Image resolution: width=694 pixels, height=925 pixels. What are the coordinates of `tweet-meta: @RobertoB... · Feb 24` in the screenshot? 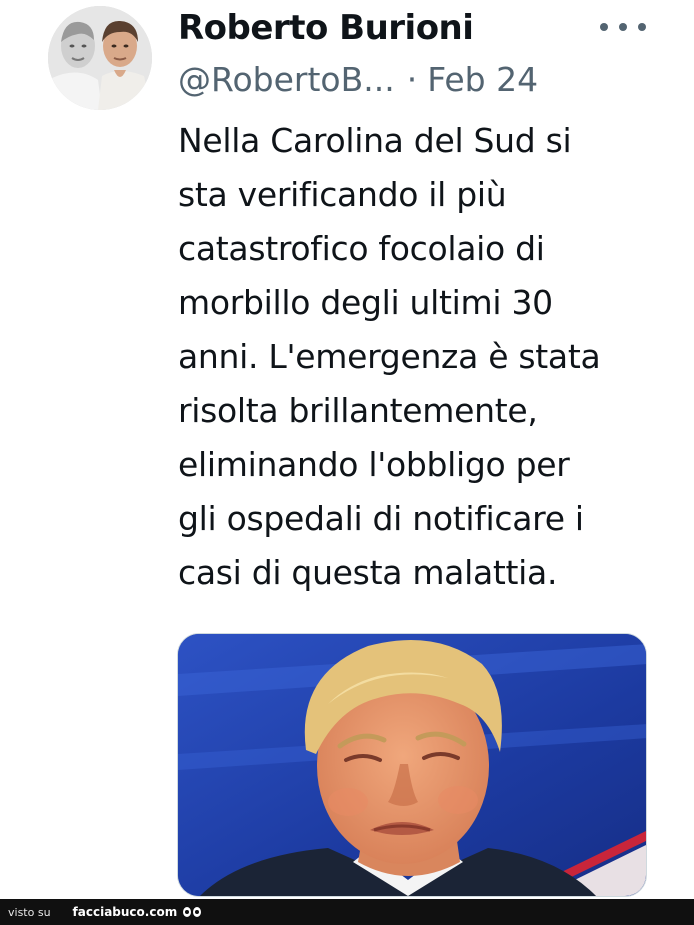 It's located at (358, 79).